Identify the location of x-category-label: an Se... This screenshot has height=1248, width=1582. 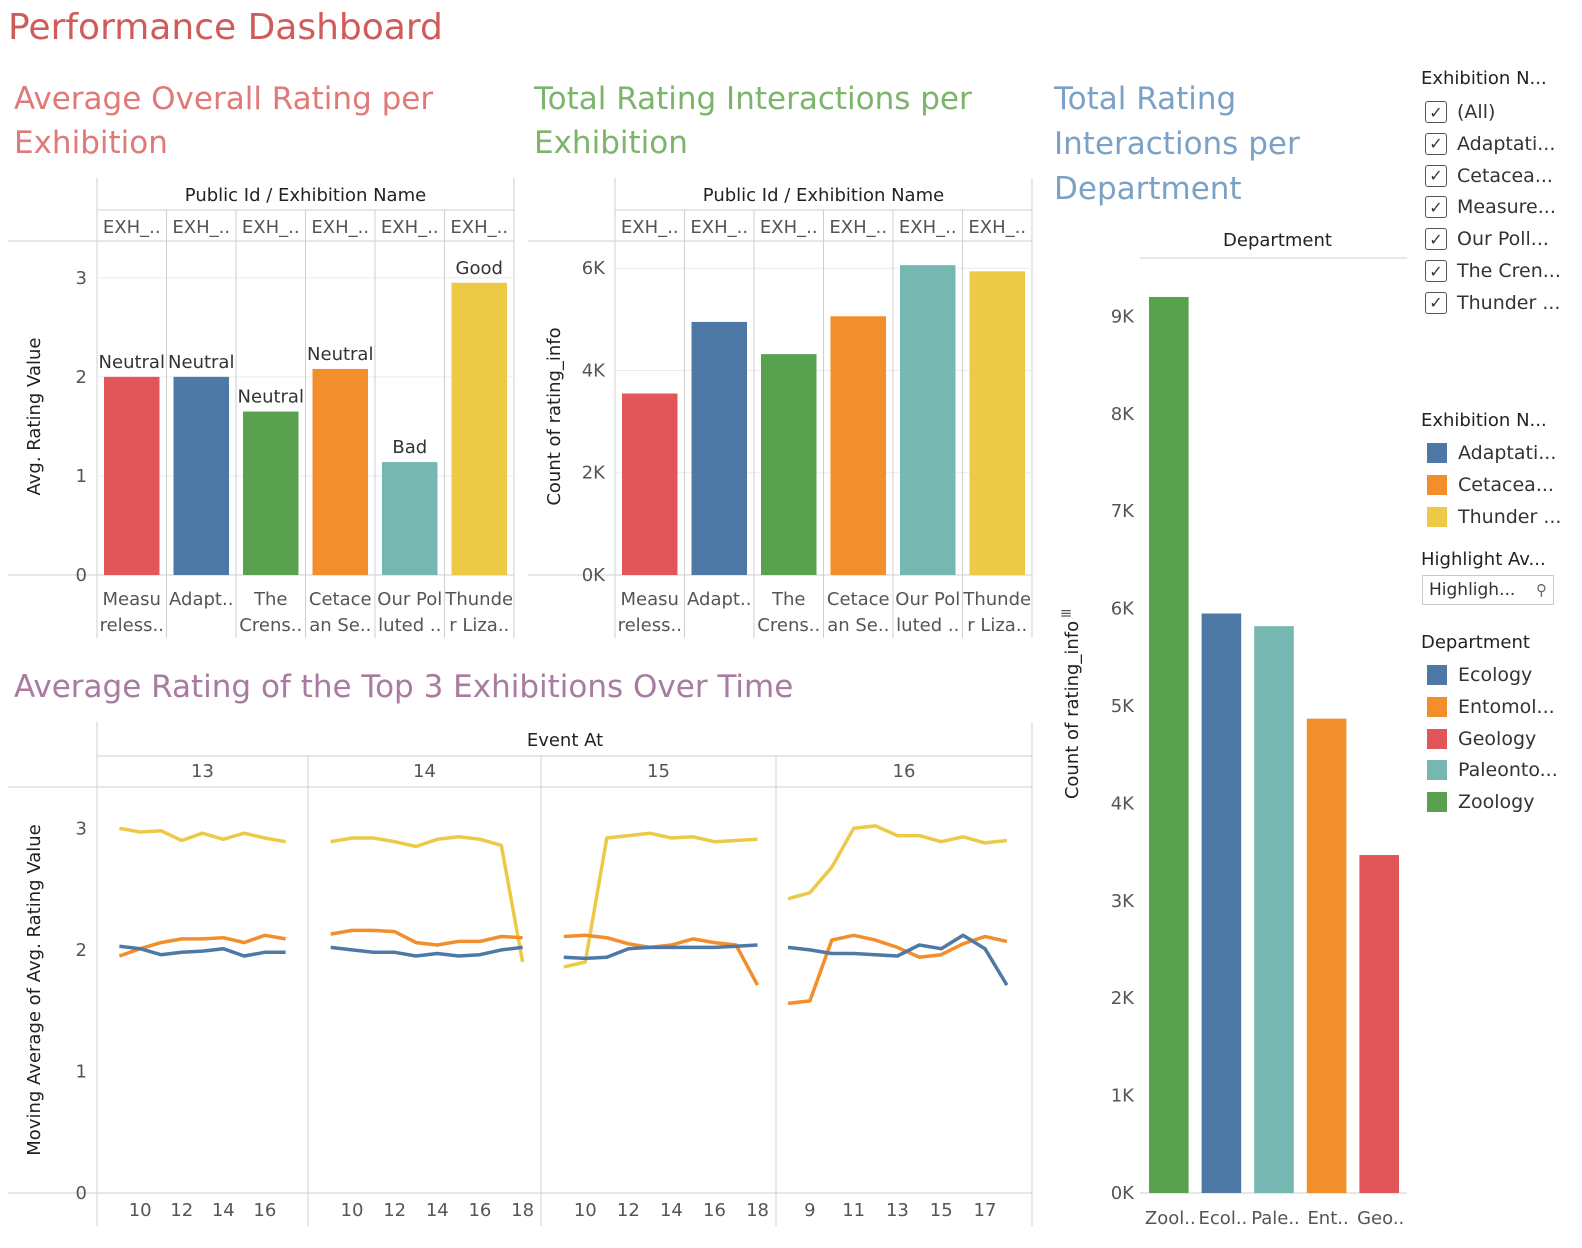
(858, 625).